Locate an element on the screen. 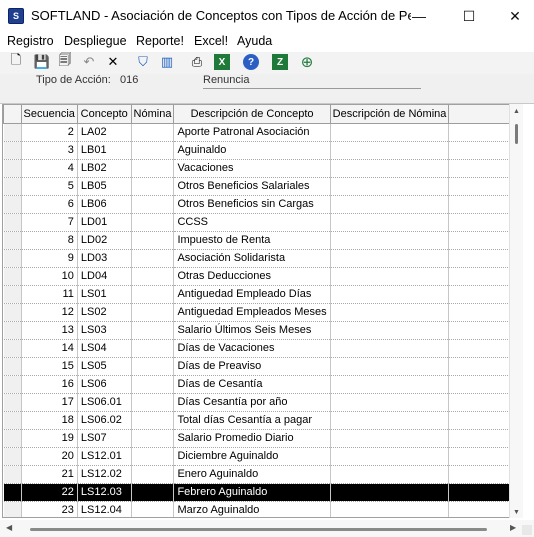 This screenshot has width=534, height=537. minimize-button: — is located at coordinates (419, 16).